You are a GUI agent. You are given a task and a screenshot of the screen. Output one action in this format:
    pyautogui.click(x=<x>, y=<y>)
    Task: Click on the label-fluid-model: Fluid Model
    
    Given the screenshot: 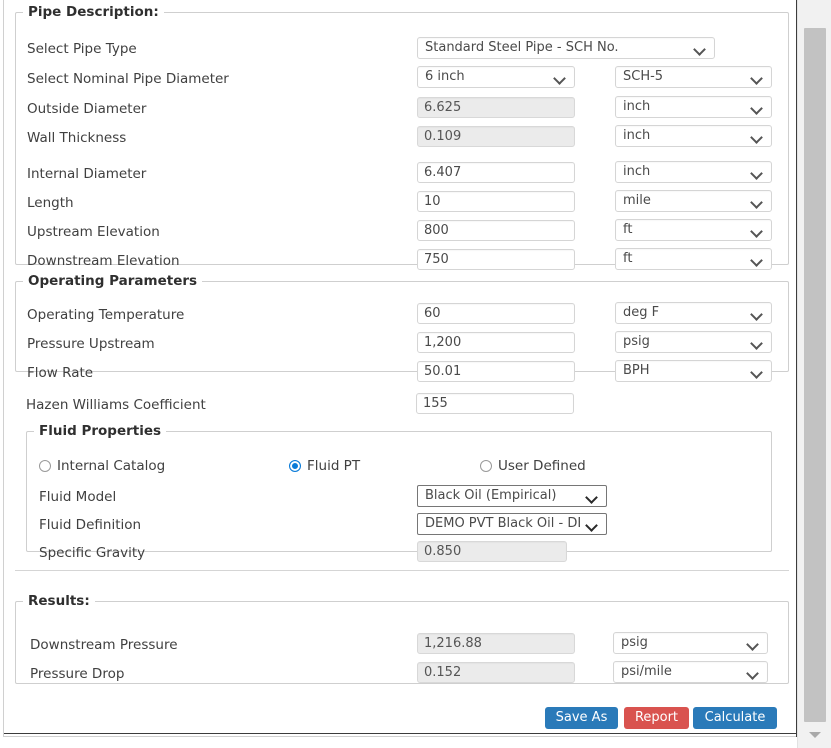 What is the action you would take?
    pyautogui.click(x=78, y=497)
    